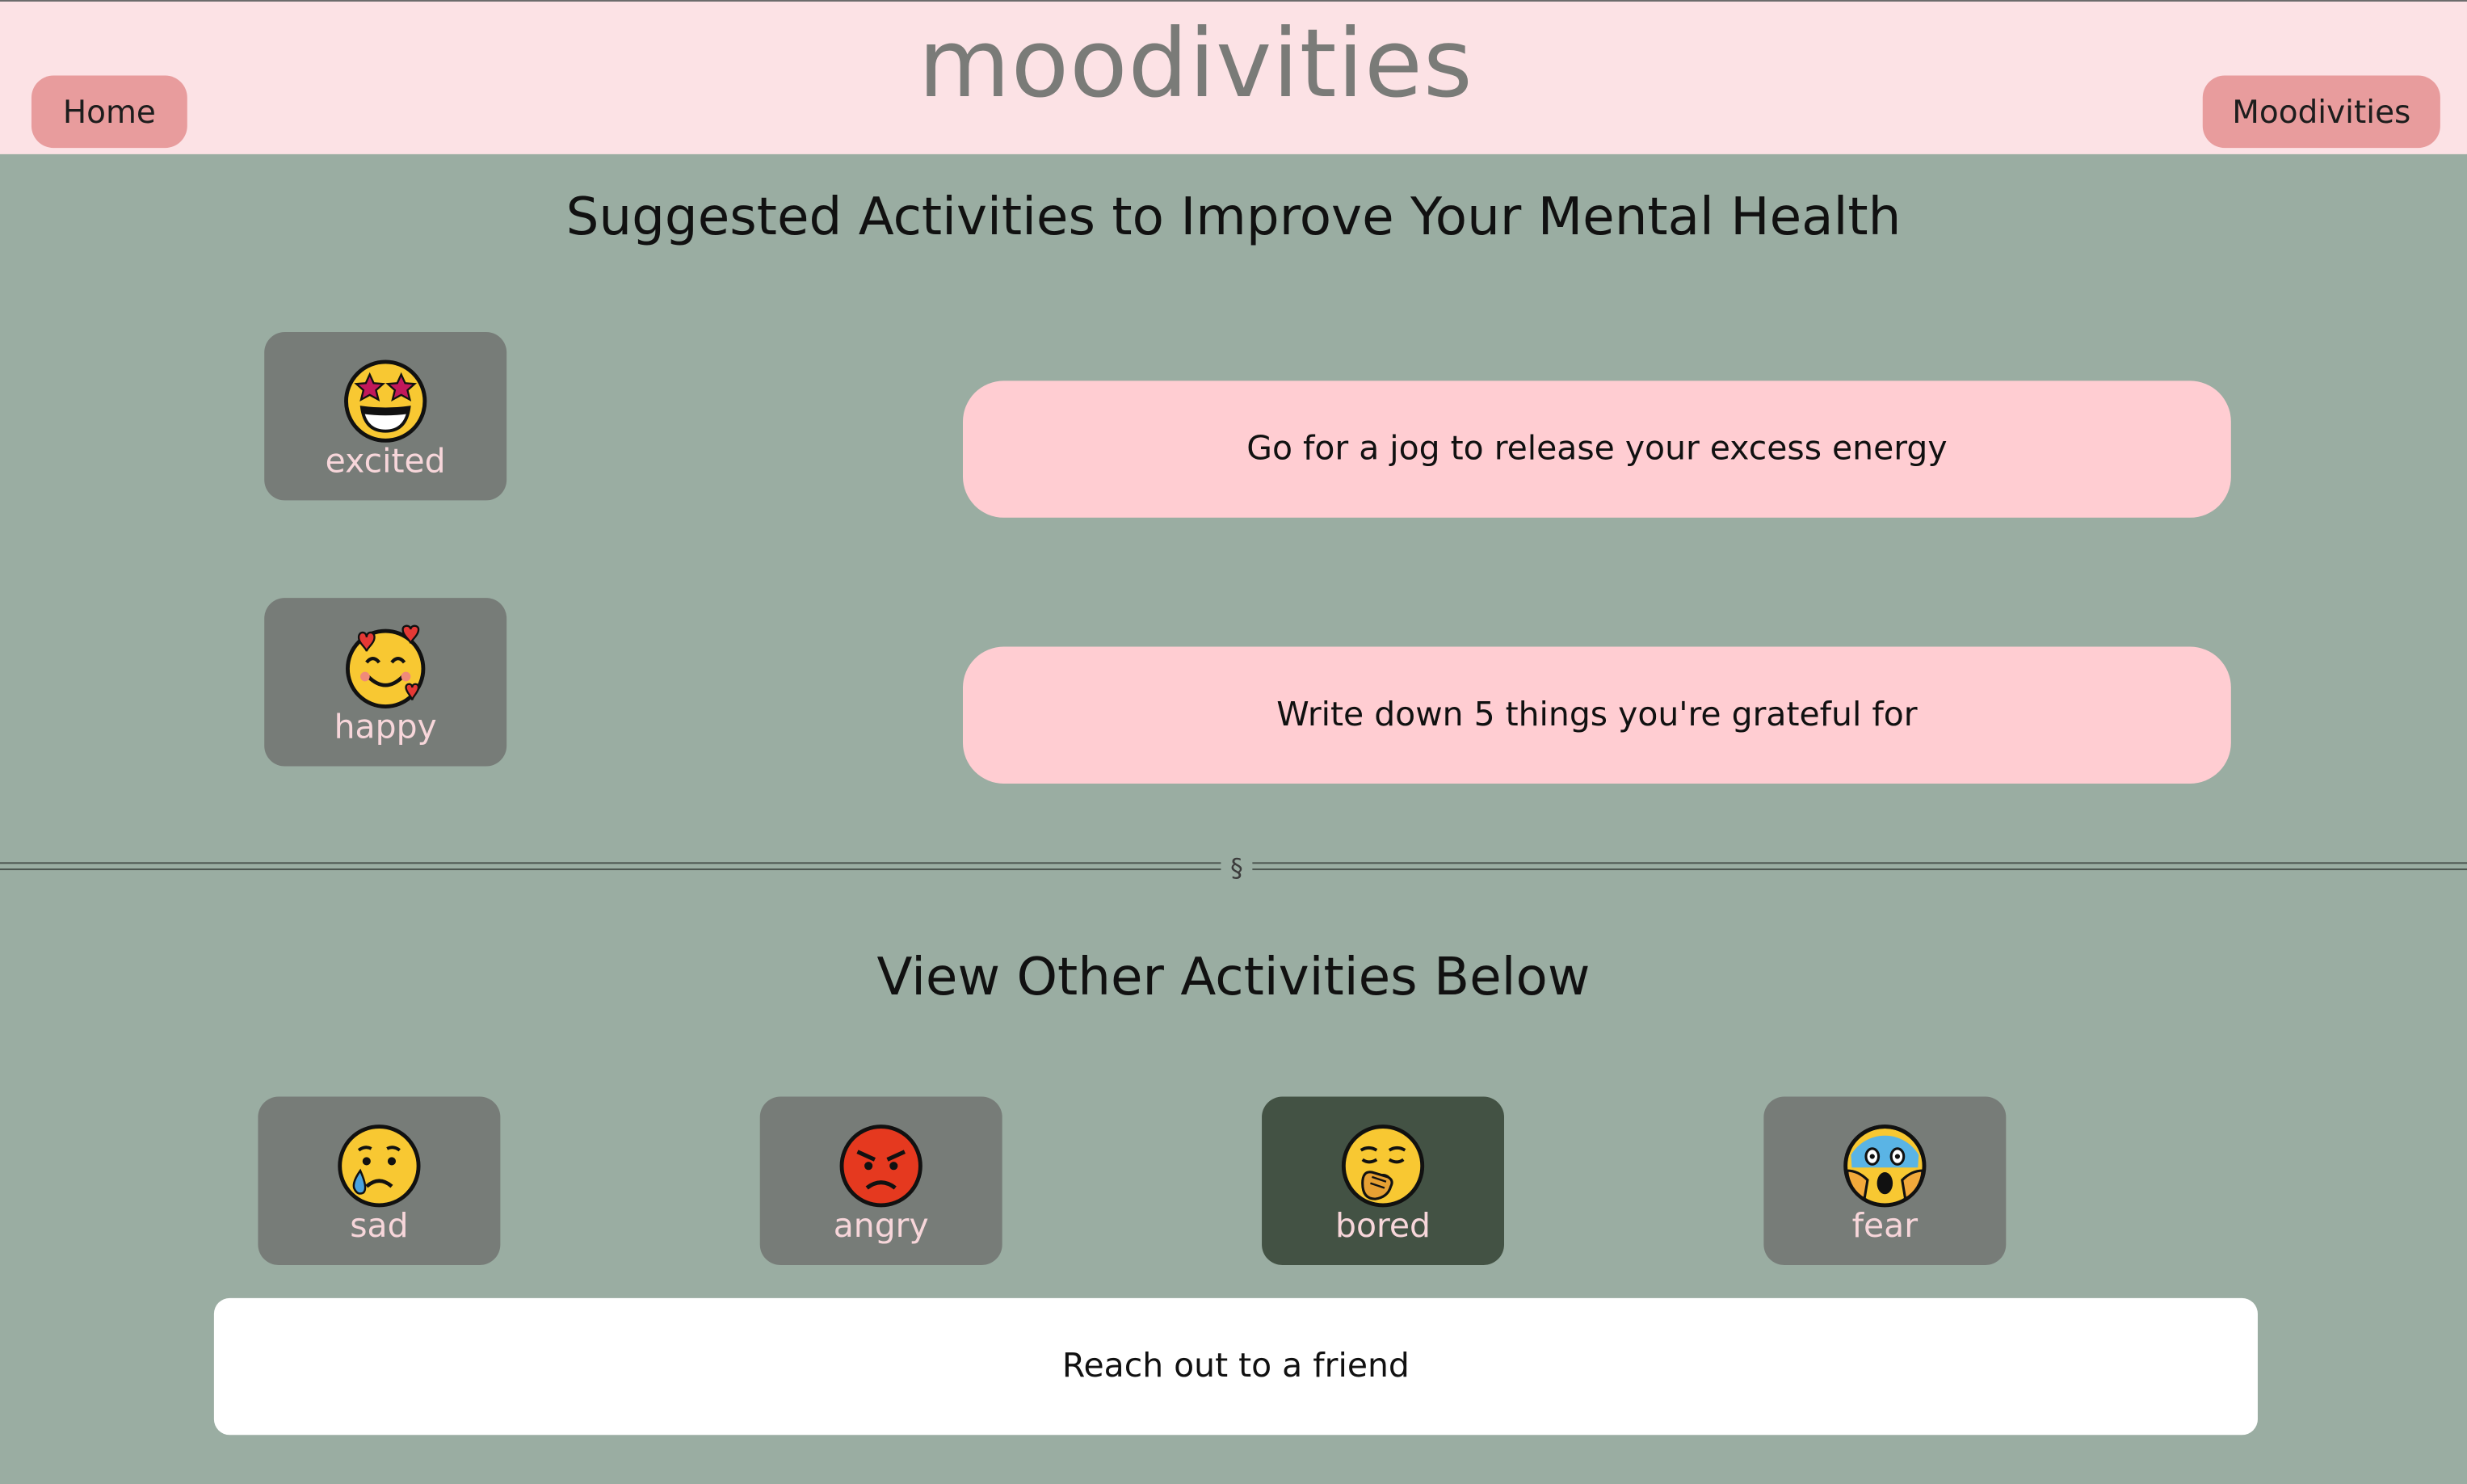  Describe the element at coordinates (379, 1166) in the screenshot. I see `crying-face-icon` at that location.